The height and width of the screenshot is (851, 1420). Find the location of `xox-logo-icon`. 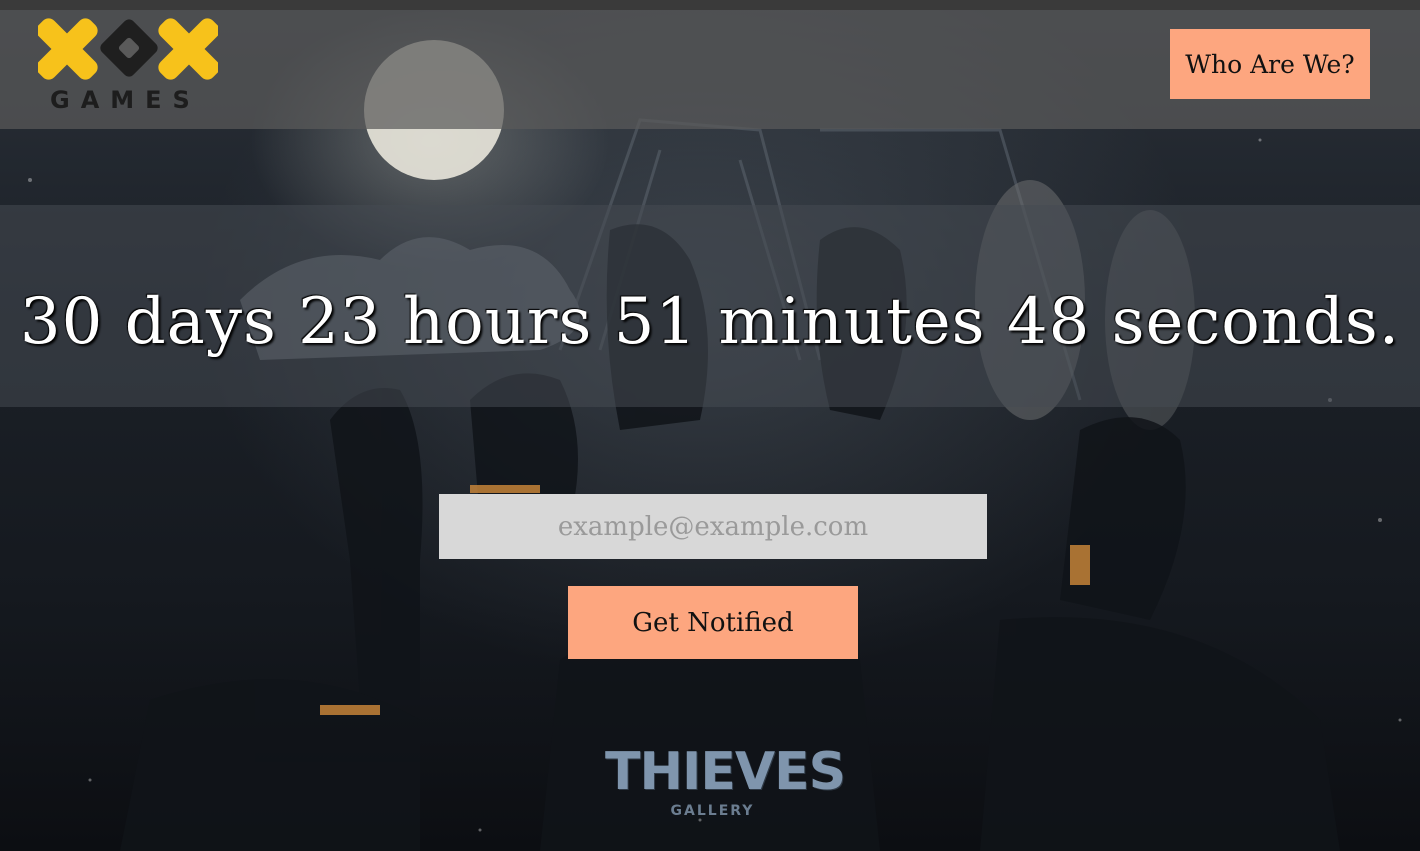

xox-logo-icon is located at coordinates (128, 49).